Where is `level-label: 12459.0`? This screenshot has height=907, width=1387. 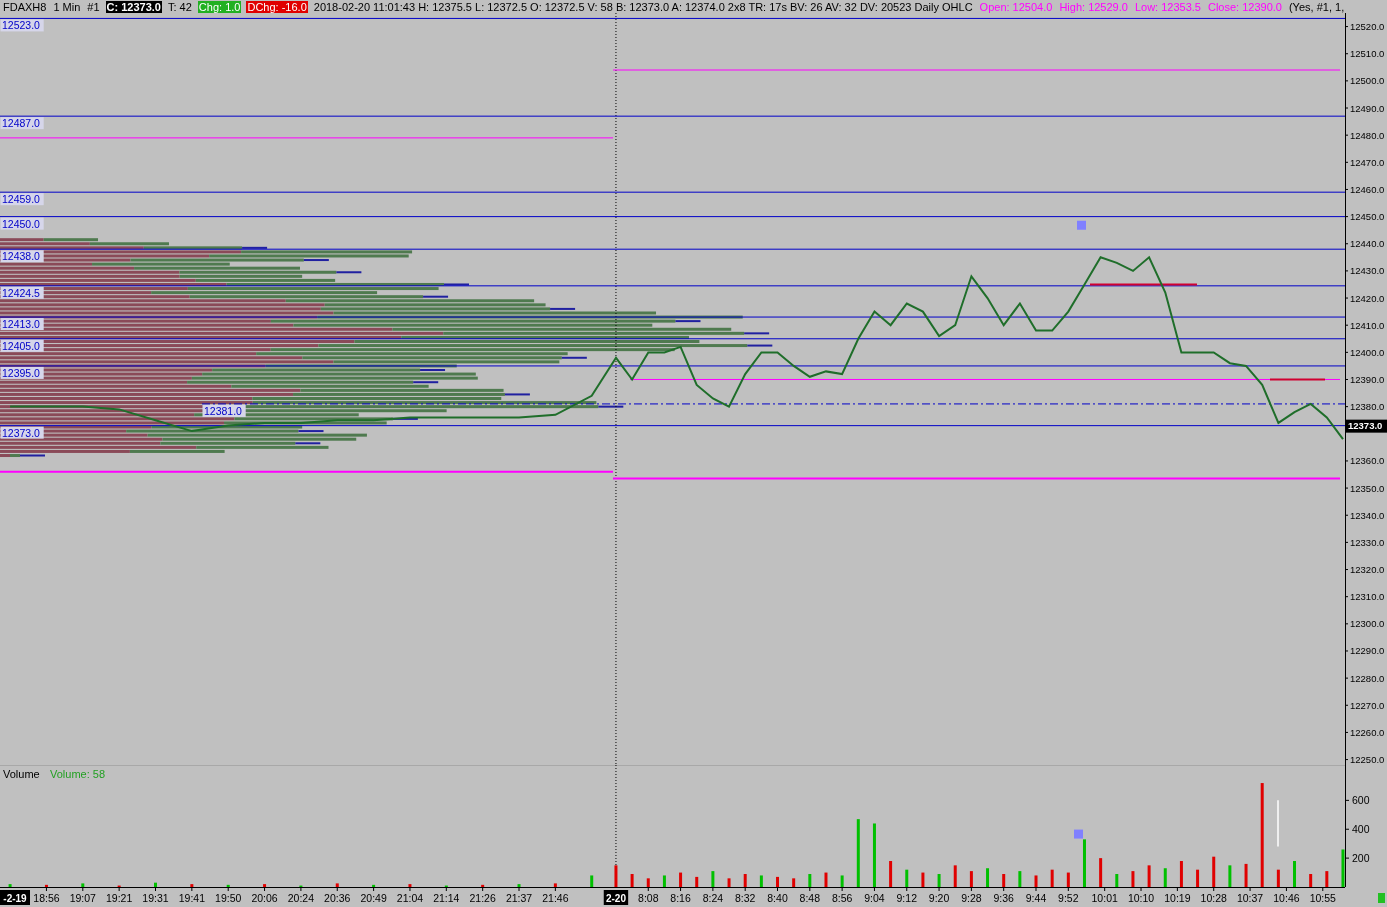
level-label: 12459.0 is located at coordinates (22, 199).